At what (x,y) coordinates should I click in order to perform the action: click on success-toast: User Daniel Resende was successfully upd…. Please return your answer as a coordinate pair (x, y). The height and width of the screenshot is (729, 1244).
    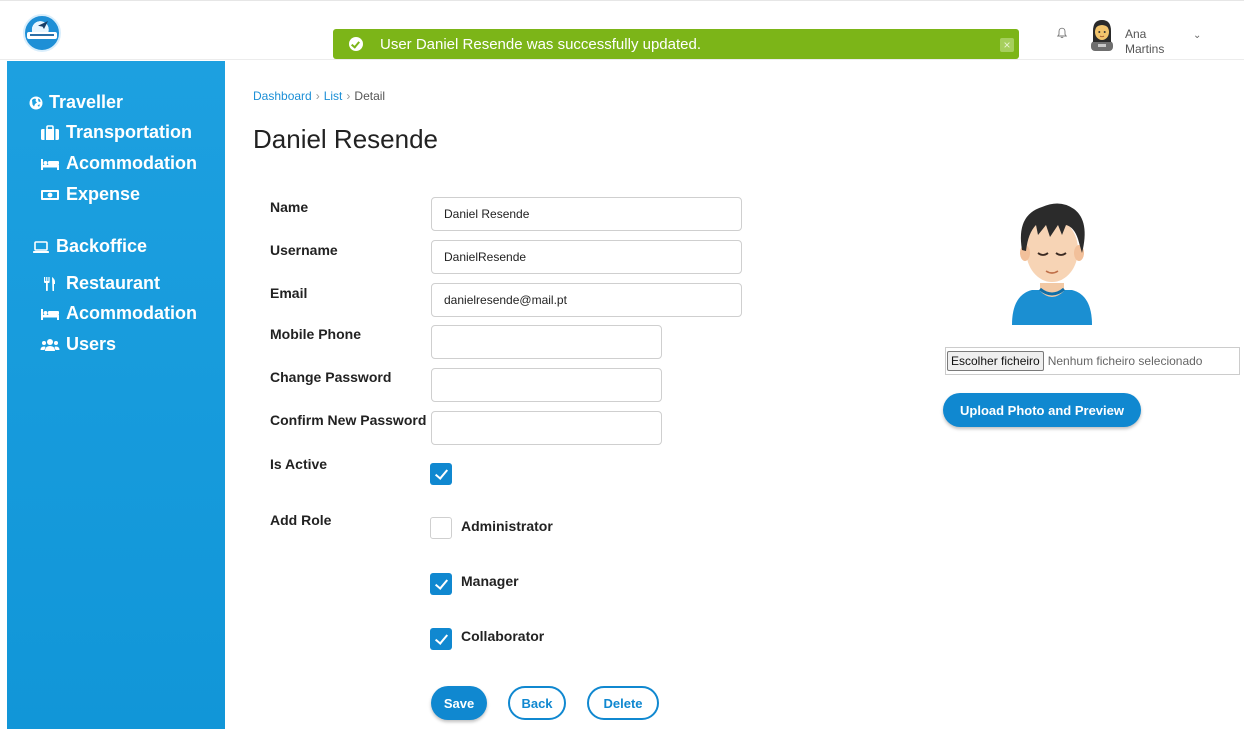
    Looking at the image, I should click on (676, 44).